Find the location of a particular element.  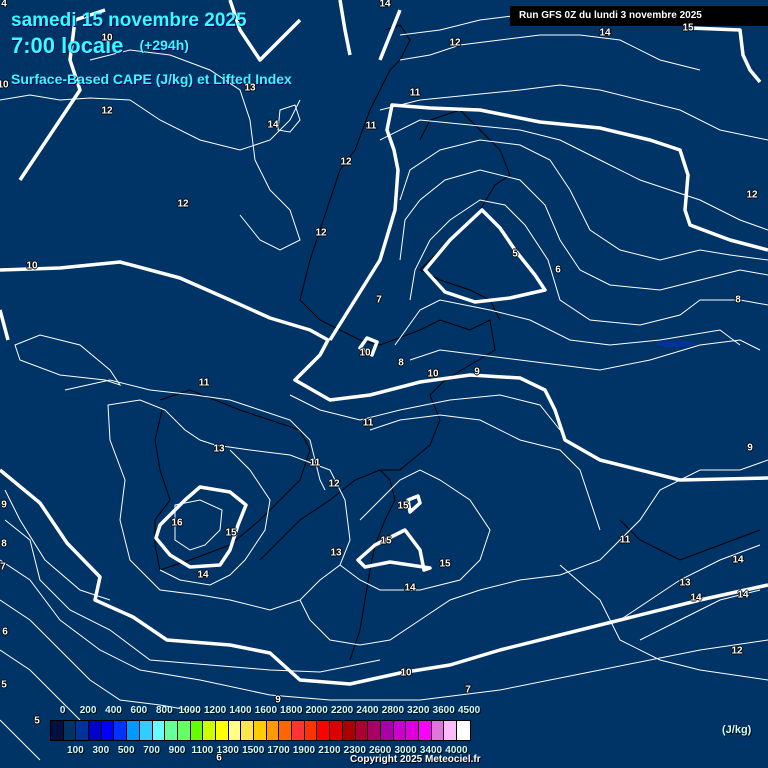

contour-15-south is located at coordinates (394, 550).